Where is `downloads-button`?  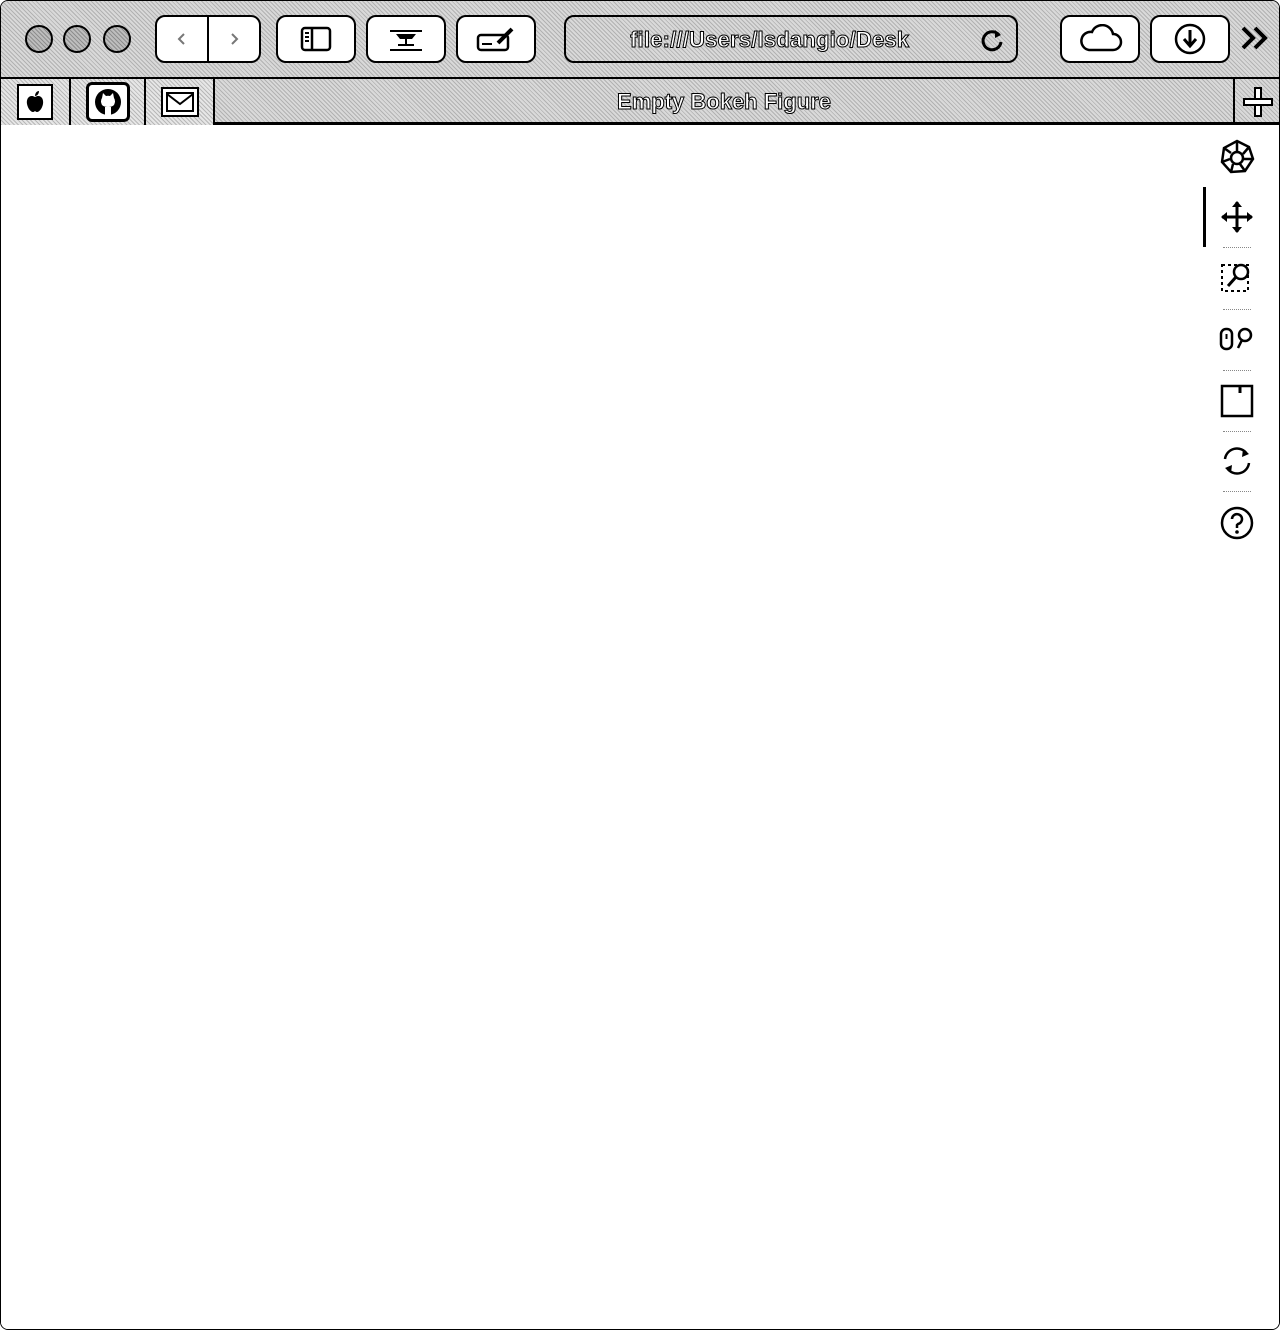
downloads-button is located at coordinates (1190, 39).